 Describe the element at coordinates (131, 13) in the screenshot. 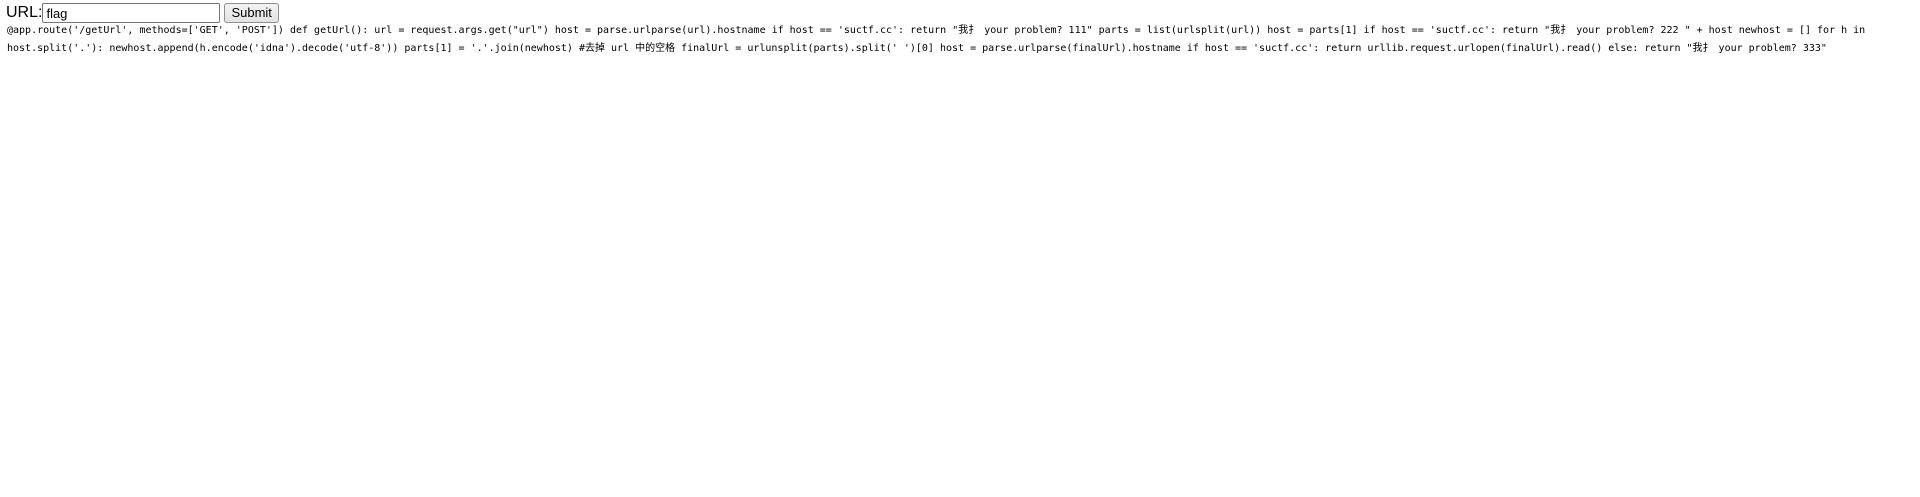

I see `url-input` at that location.